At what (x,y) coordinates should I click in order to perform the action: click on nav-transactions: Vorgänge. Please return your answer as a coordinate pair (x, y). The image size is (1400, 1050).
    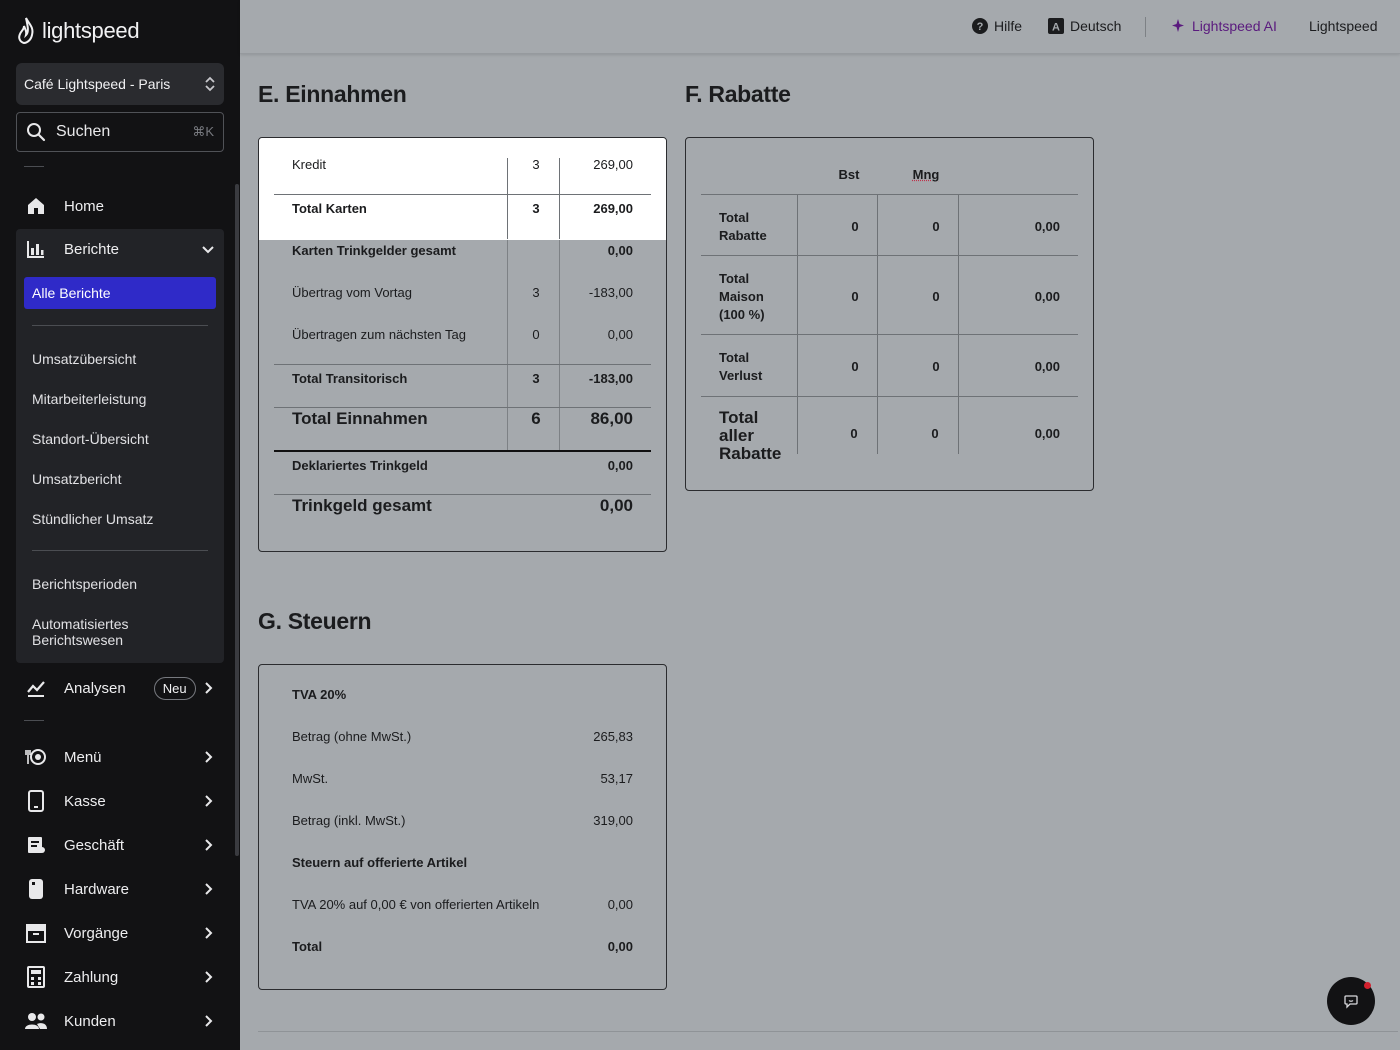
    Looking at the image, I should click on (120, 933).